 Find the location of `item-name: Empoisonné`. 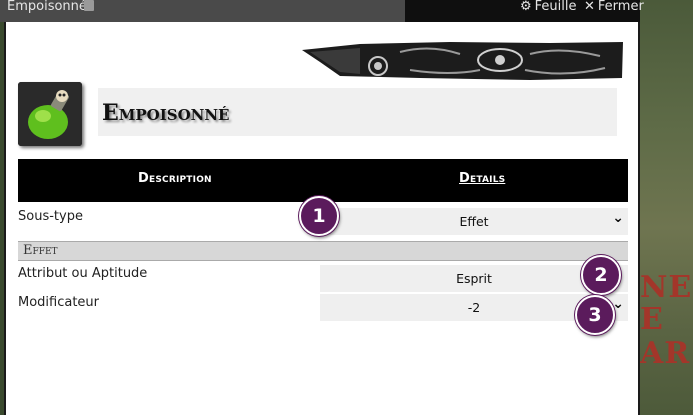

item-name: Empoisonné is located at coordinates (166, 113).